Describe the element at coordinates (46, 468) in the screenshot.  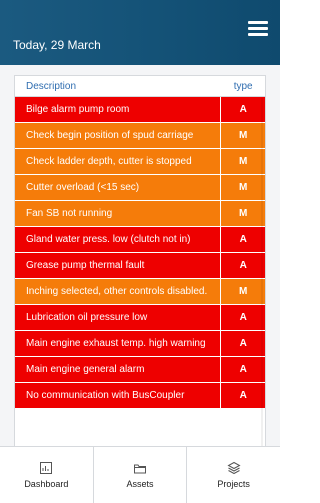
I see `dashboard-icon` at that location.